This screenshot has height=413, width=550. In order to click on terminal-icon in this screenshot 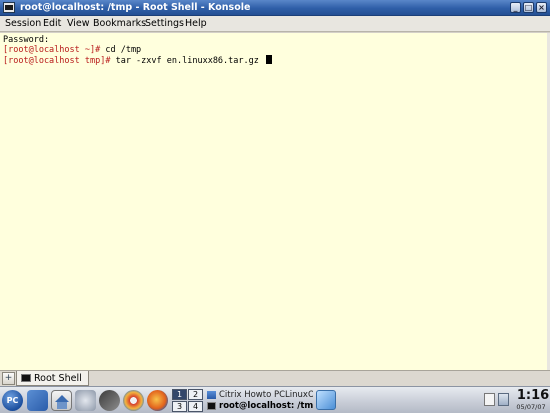, I will do `click(26, 378)`.